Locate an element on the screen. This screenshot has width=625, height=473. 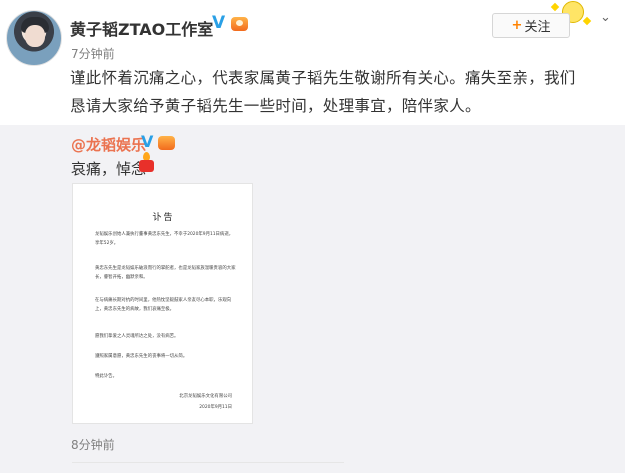
candle-icon is located at coordinates (146, 162).